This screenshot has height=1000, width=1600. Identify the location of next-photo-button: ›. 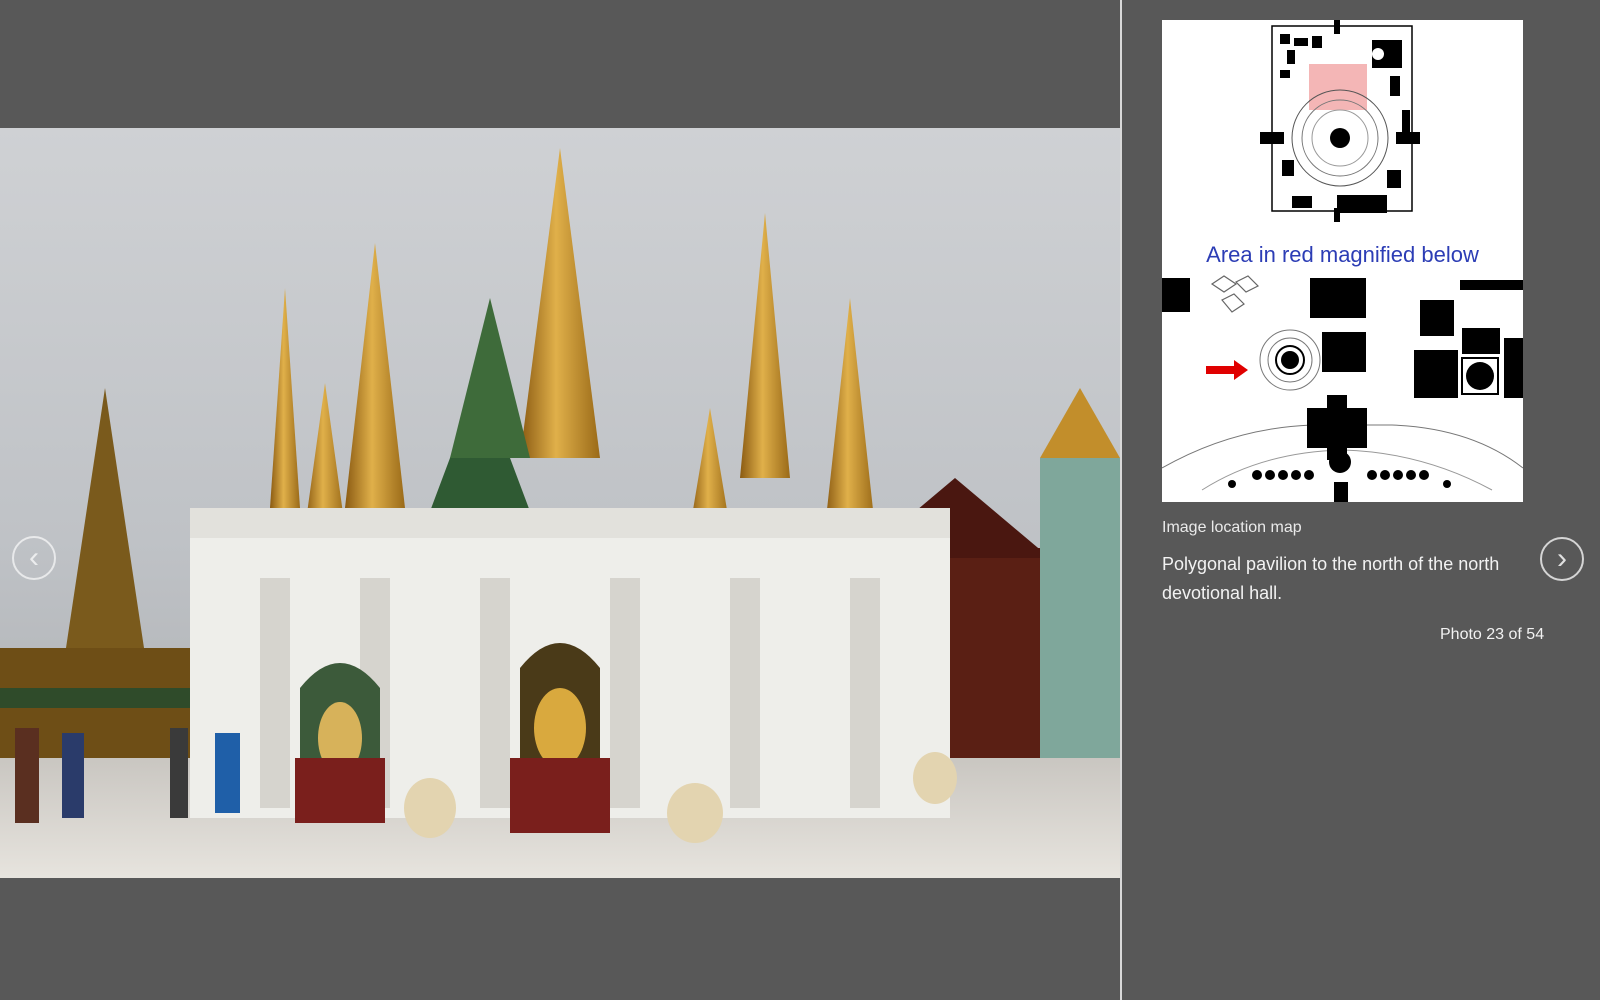
(1562, 559).